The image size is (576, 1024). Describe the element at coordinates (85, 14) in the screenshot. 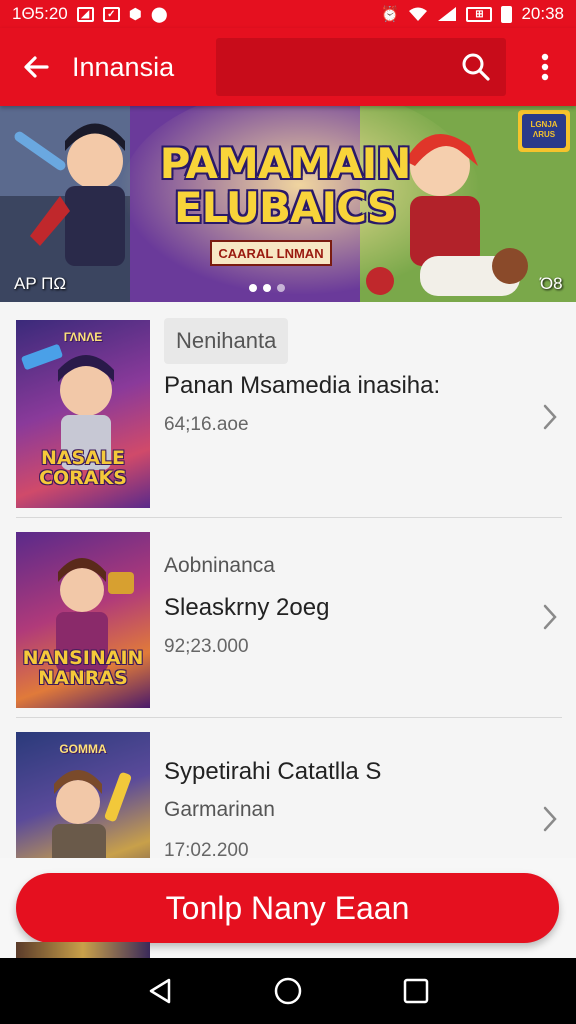

I see `notification-icon: ◢` at that location.